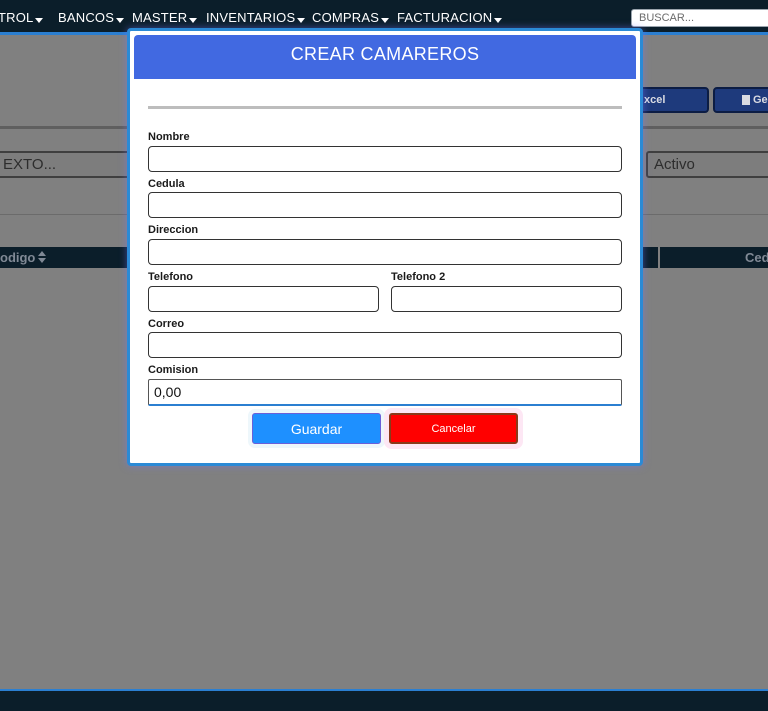 This screenshot has width=768, height=711. What do you see at coordinates (707, 164) in the screenshot?
I see `status-filter-select: Activo` at bounding box center [707, 164].